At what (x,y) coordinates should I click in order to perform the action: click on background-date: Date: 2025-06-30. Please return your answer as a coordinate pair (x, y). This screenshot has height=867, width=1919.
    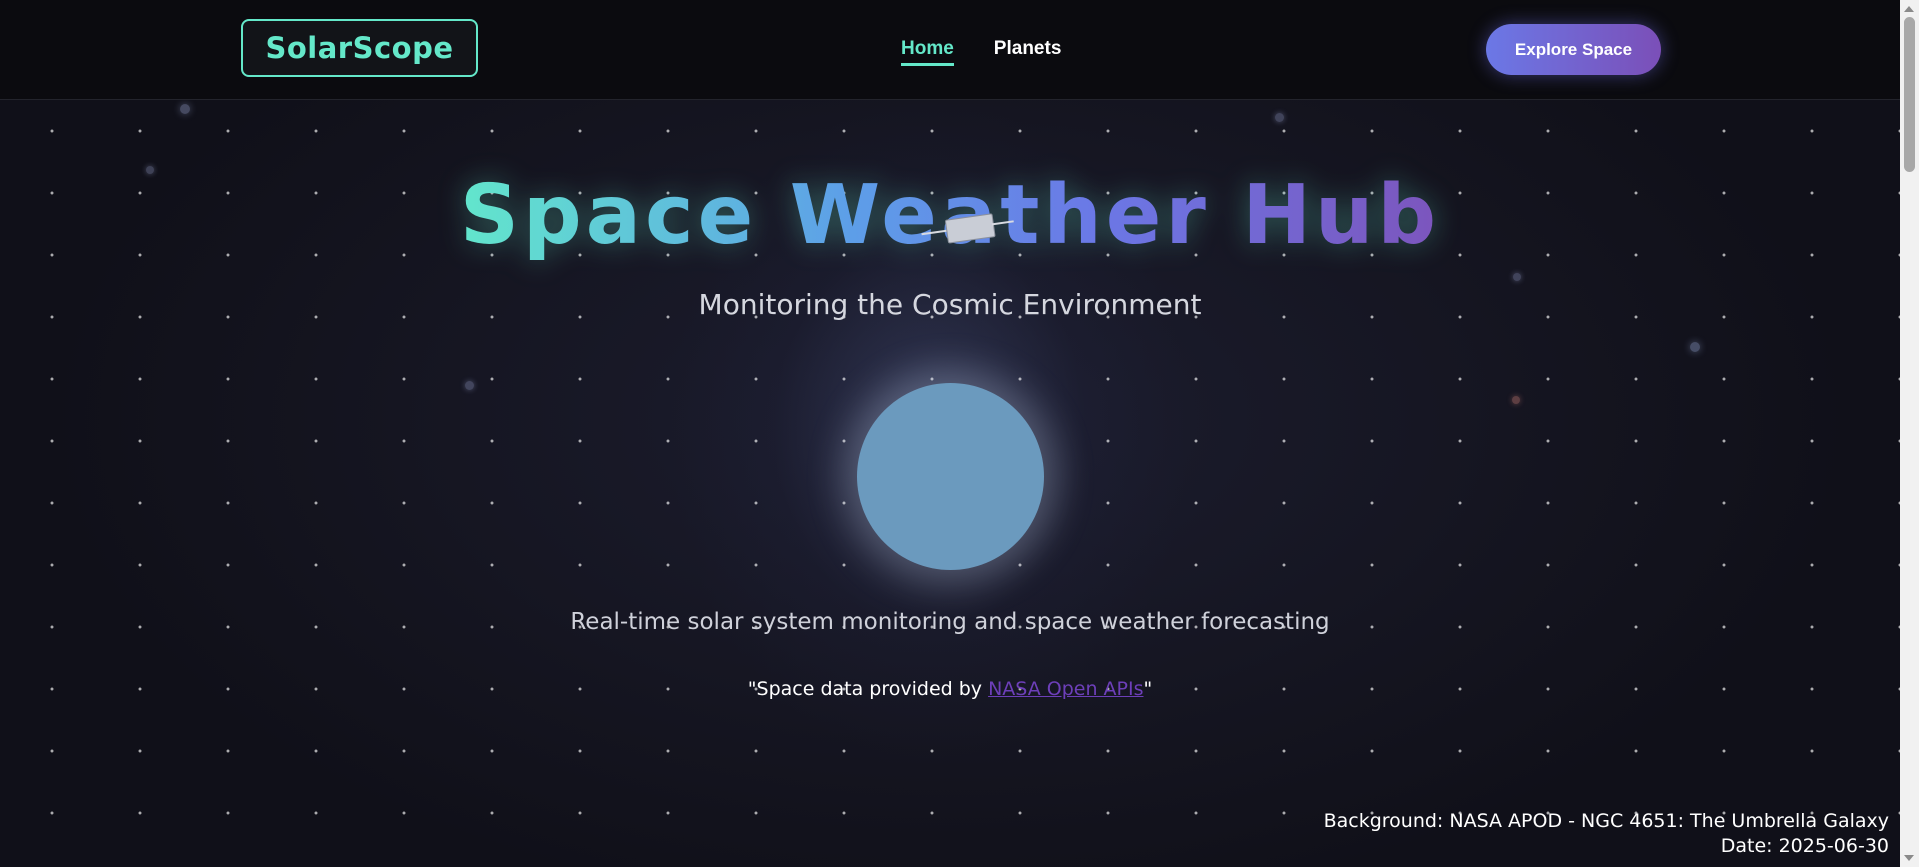
    Looking at the image, I should click on (1804, 846).